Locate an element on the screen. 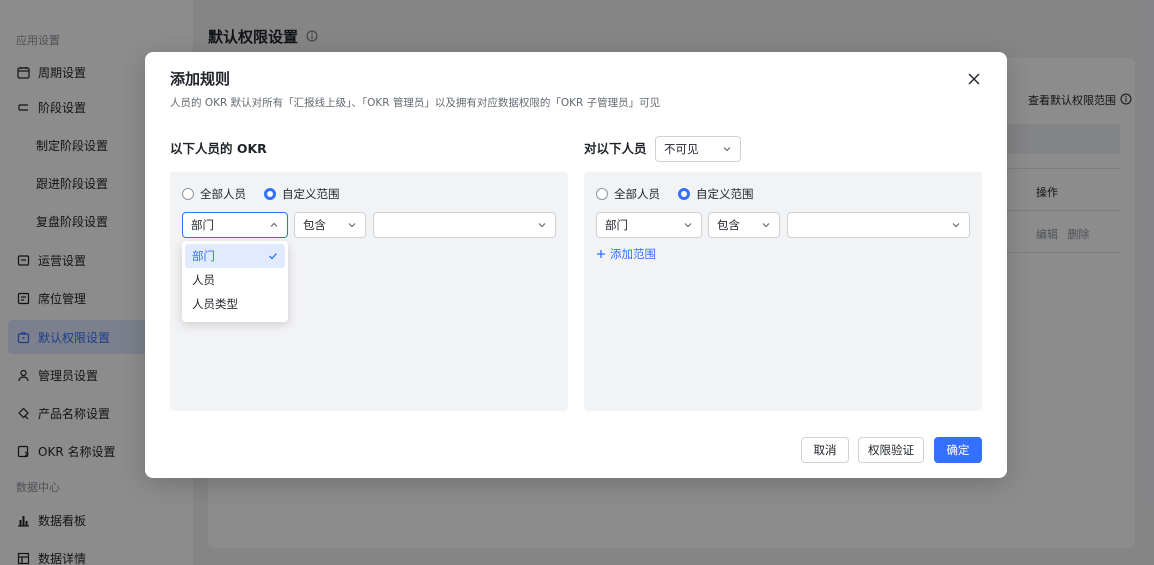  plus-icon is located at coordinates (601, 254).